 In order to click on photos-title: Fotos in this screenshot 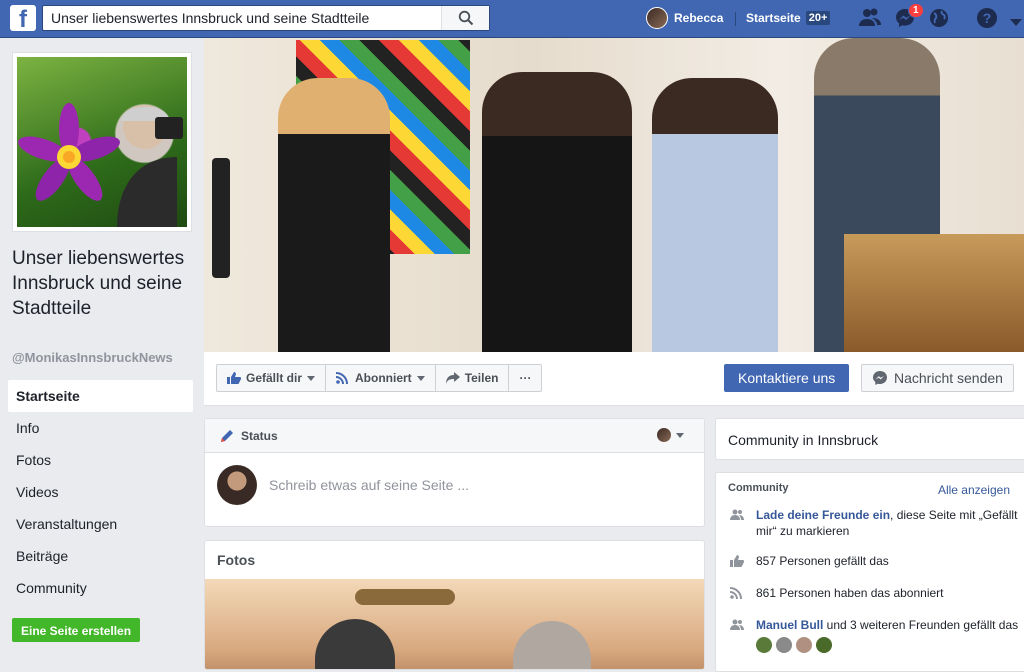, I will do `click(454, 560)`.